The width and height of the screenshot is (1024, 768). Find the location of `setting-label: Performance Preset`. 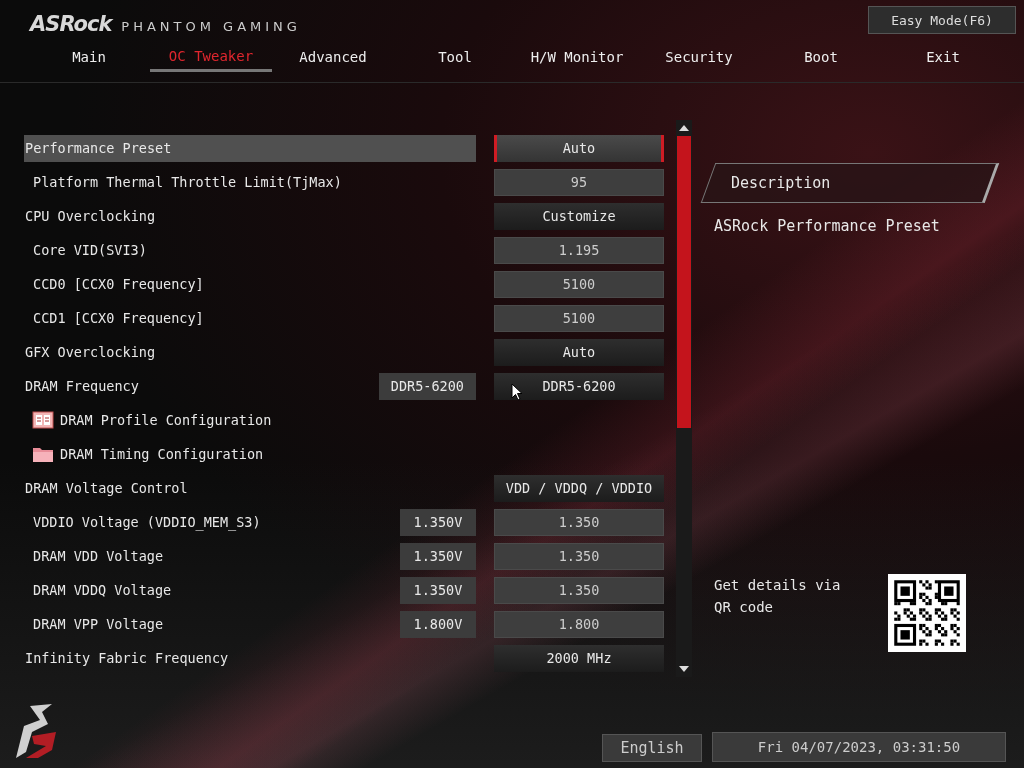

setting-label: Performance Preset is located at coordinates (98, 148).